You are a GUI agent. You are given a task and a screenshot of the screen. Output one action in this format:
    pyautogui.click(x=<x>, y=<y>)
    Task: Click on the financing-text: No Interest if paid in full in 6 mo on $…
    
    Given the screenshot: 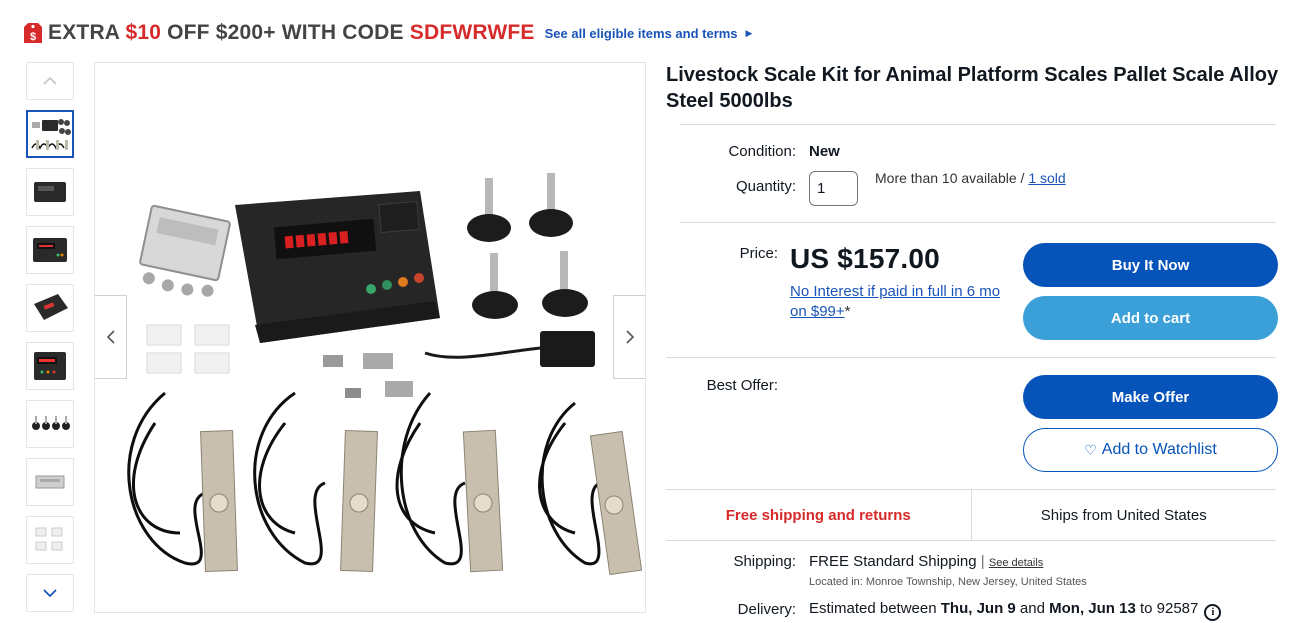 What is the action you would take?
    pyautogui.click(x=895, y=301)
    